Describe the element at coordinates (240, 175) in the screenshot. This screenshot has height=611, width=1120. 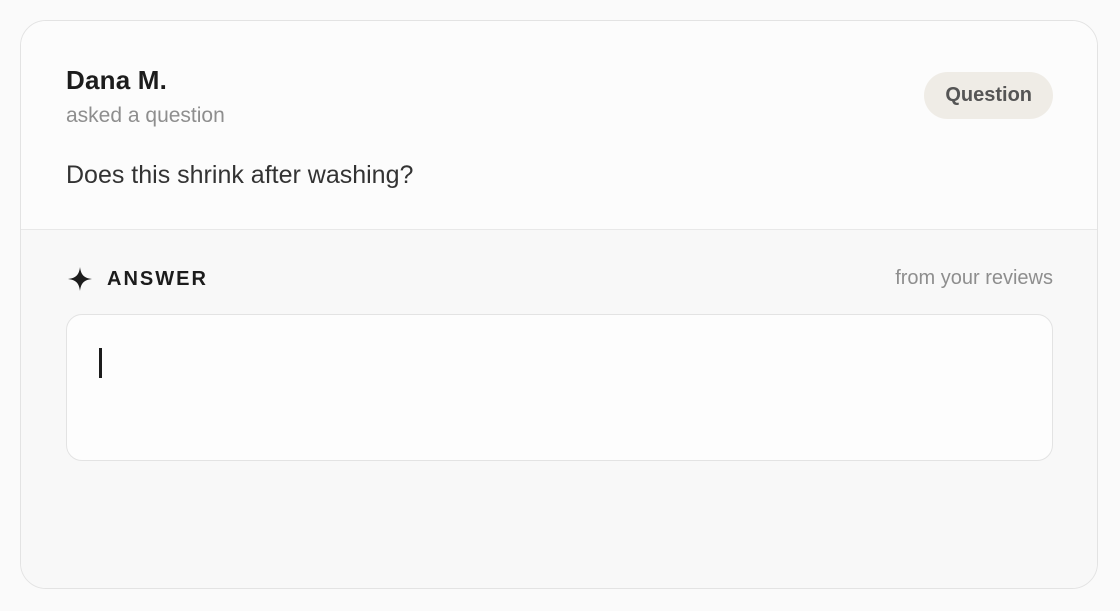
I see `question-text: Does this shrink after washing?` at that location.